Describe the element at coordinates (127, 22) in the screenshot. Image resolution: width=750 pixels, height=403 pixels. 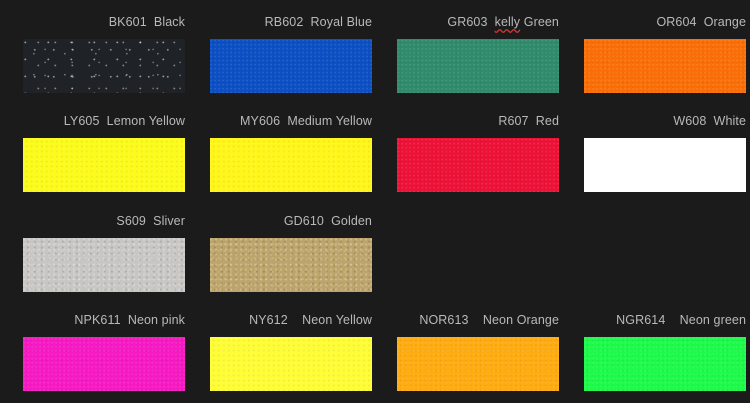
I see `swatch-code: BK601` at that location.